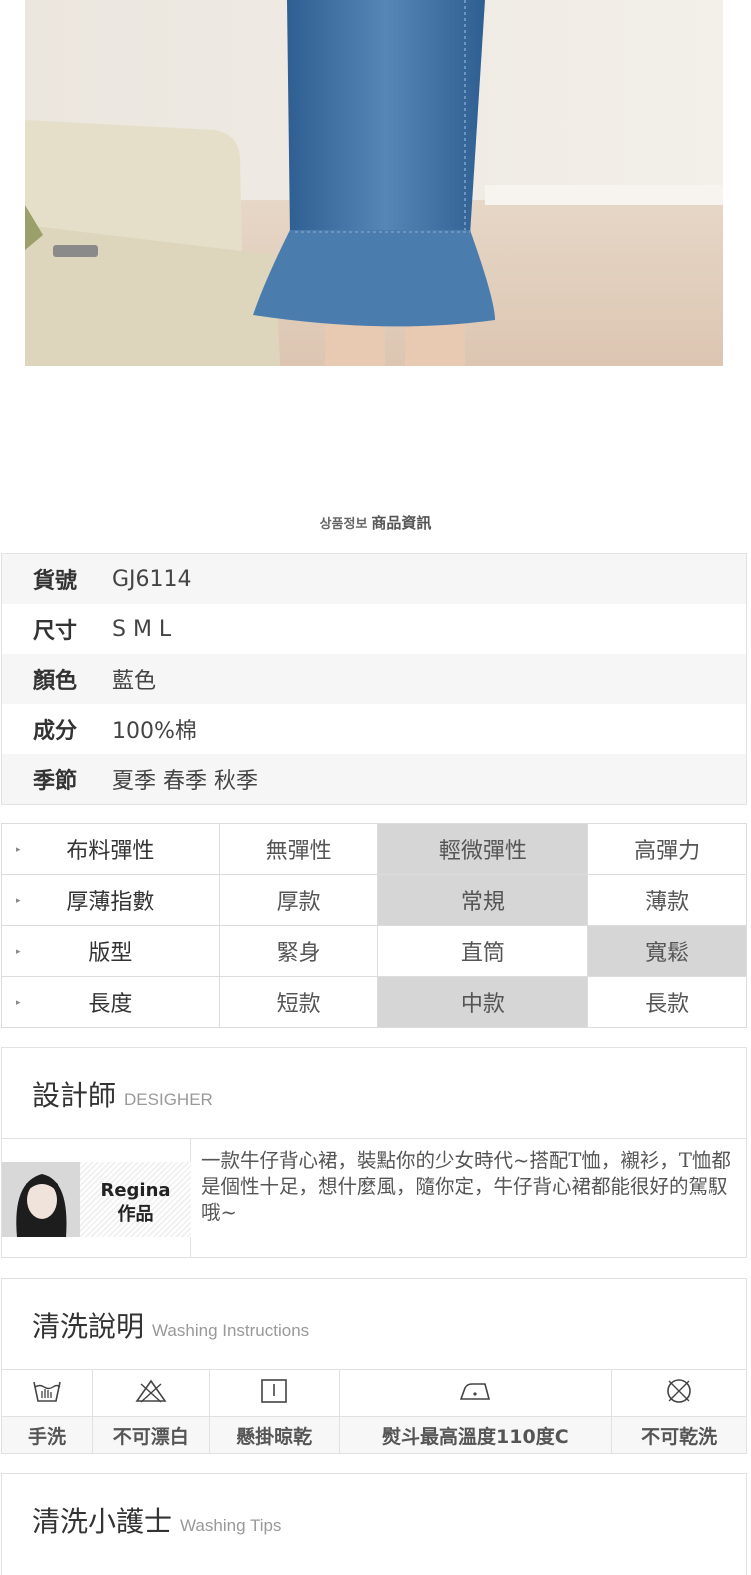  Describe the element at coordinates (374, 729) in the screenshot. I see `spec-row-material: 成分 100%棉` at that location.